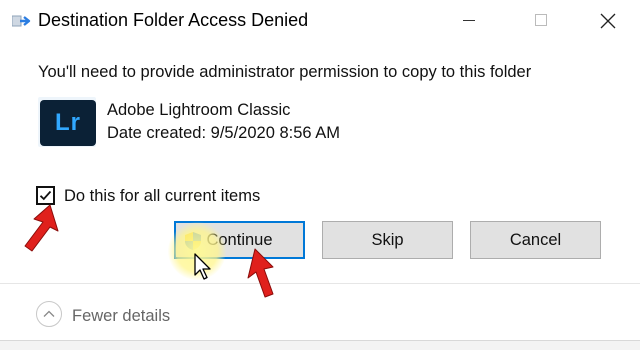 The width and height of the screenshot is (640, 350). I want to click on minimize-icon, so click(469, 20).